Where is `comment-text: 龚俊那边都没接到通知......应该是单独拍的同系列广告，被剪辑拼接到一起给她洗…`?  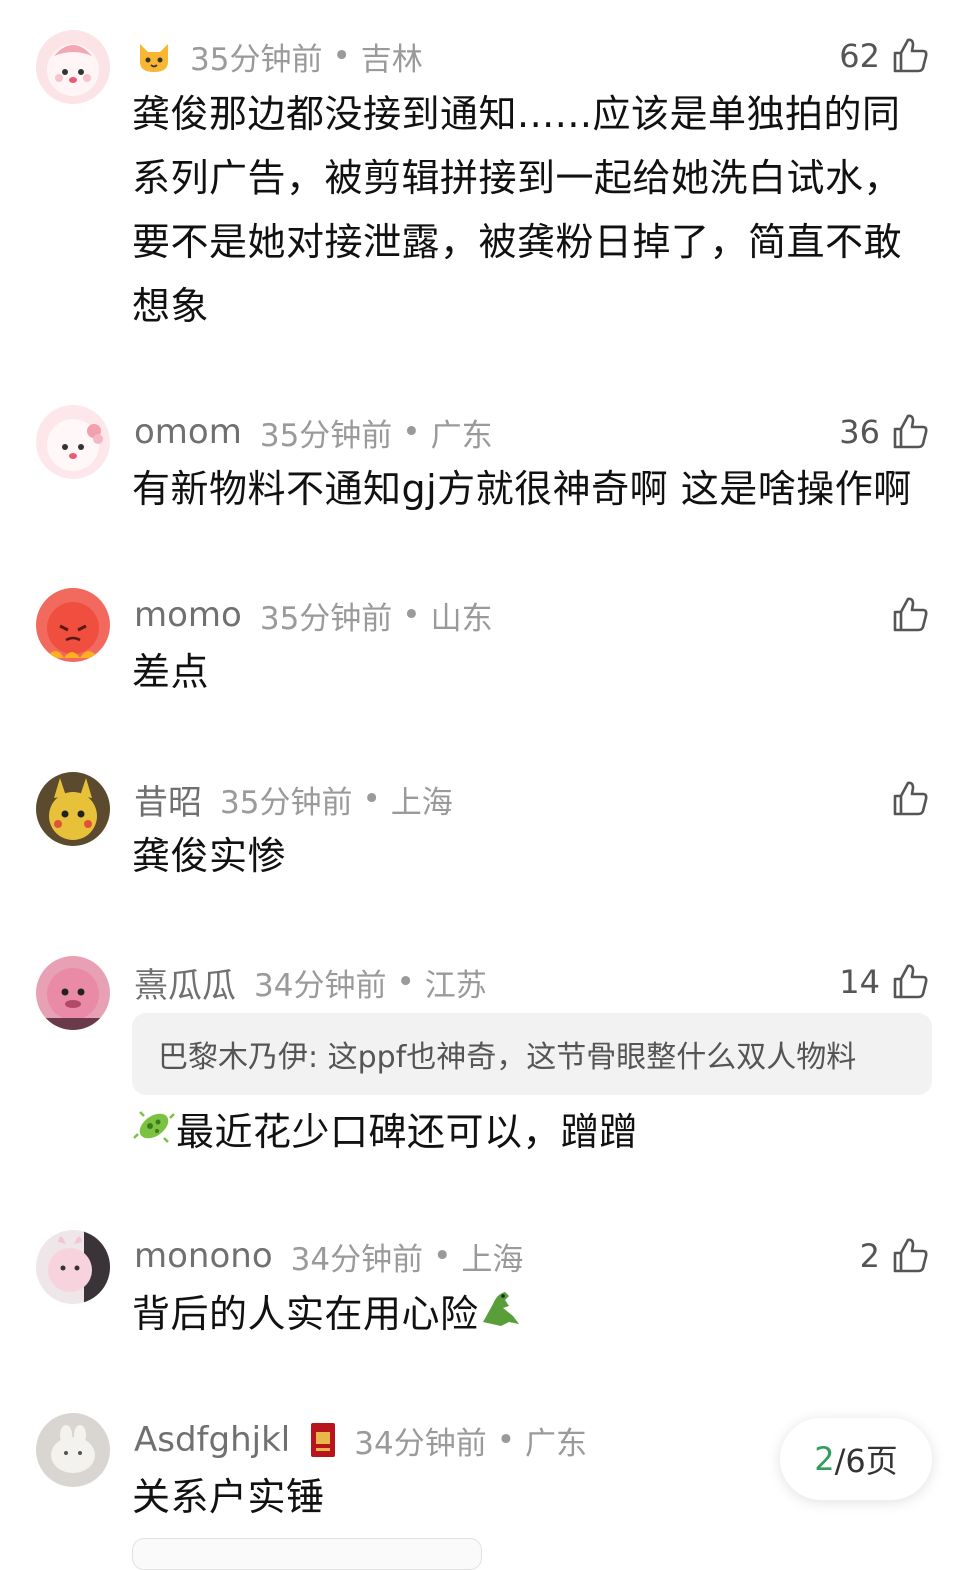 comment-text: 龚俊那边都没接到通知......应该是单独拍的同系列广告，被剪辑拼接到一起给她洗… is located at coordinates (517, 210).